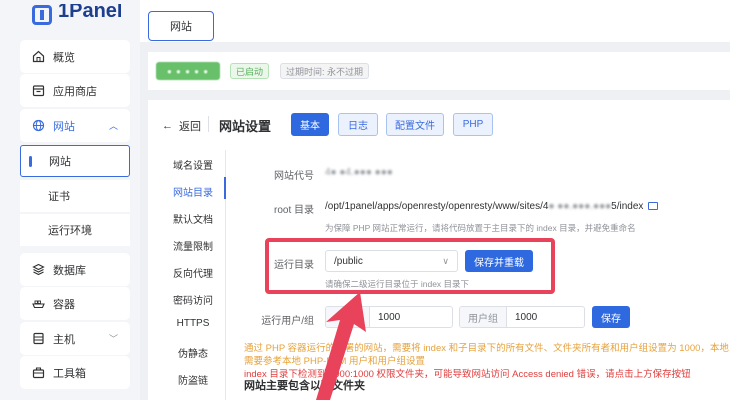 This screenshot has width=730, height=400. I want to click on database-icon, so click(38, 269).